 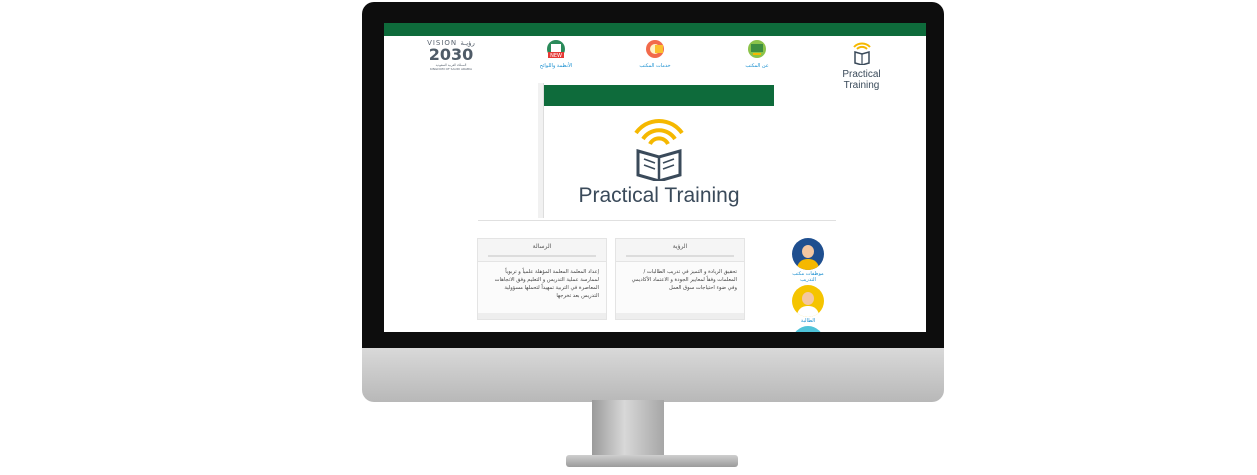 I want to click on top-green-bar, so click(x=655, y=29).